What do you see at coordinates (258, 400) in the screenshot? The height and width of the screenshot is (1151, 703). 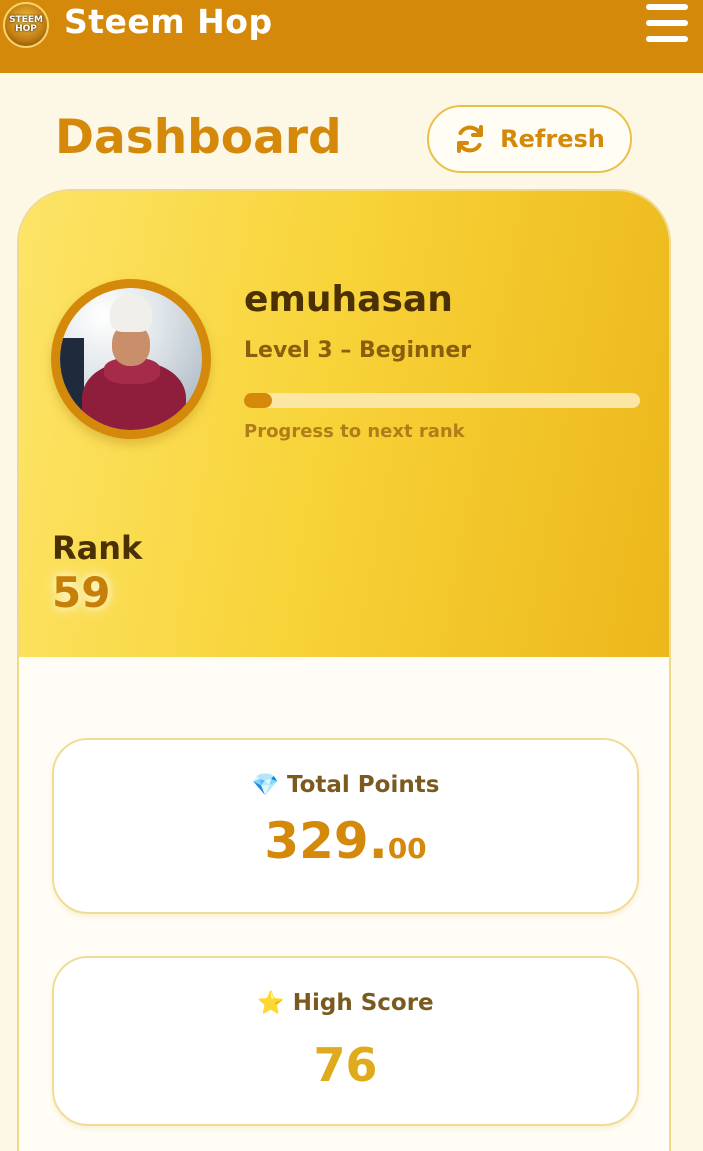 I see `rank-progress-fill` at bounding box center [258, 400].